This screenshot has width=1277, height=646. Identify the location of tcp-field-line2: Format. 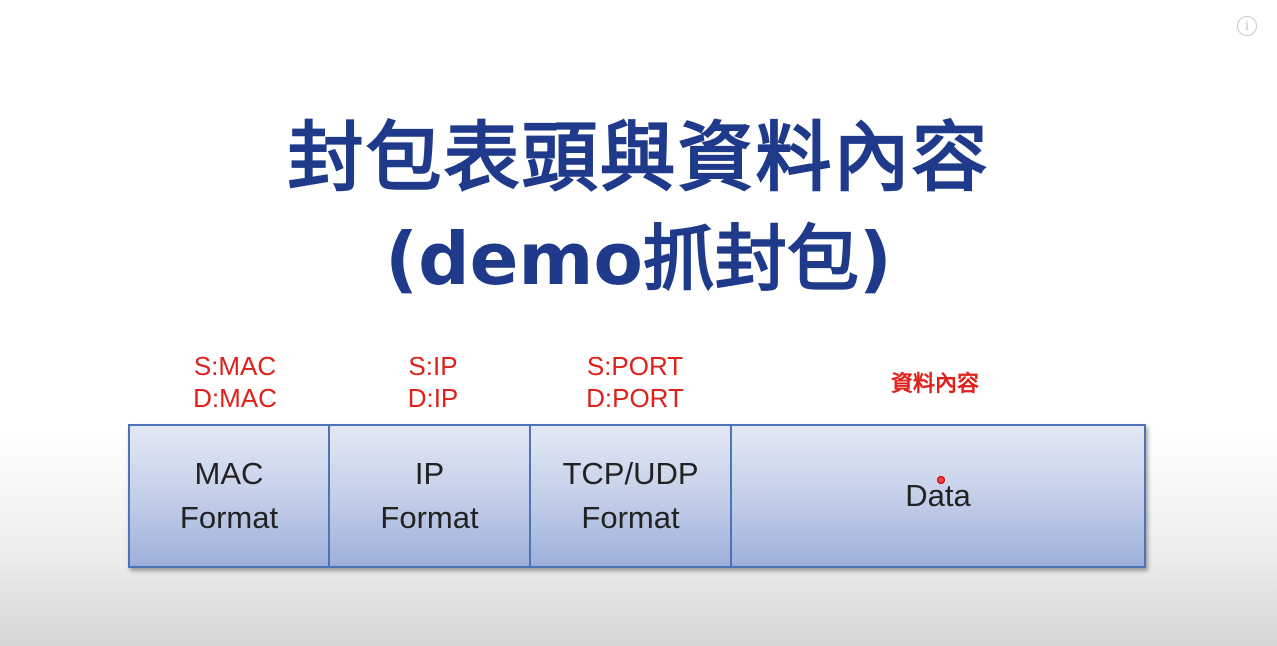
(630, 517).